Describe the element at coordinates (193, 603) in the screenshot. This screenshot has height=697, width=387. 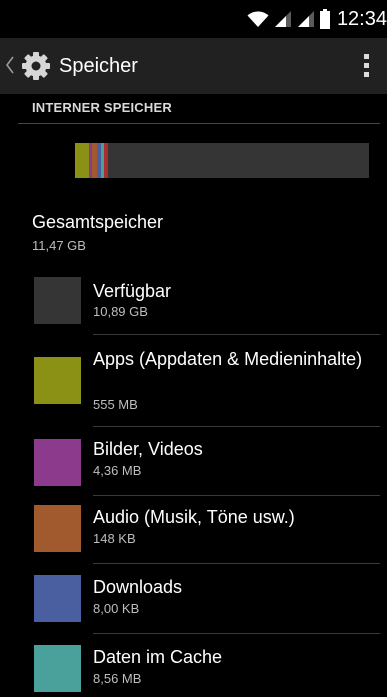
I see `storage-item-downloads: Downloads 8,00 KB` at that location.